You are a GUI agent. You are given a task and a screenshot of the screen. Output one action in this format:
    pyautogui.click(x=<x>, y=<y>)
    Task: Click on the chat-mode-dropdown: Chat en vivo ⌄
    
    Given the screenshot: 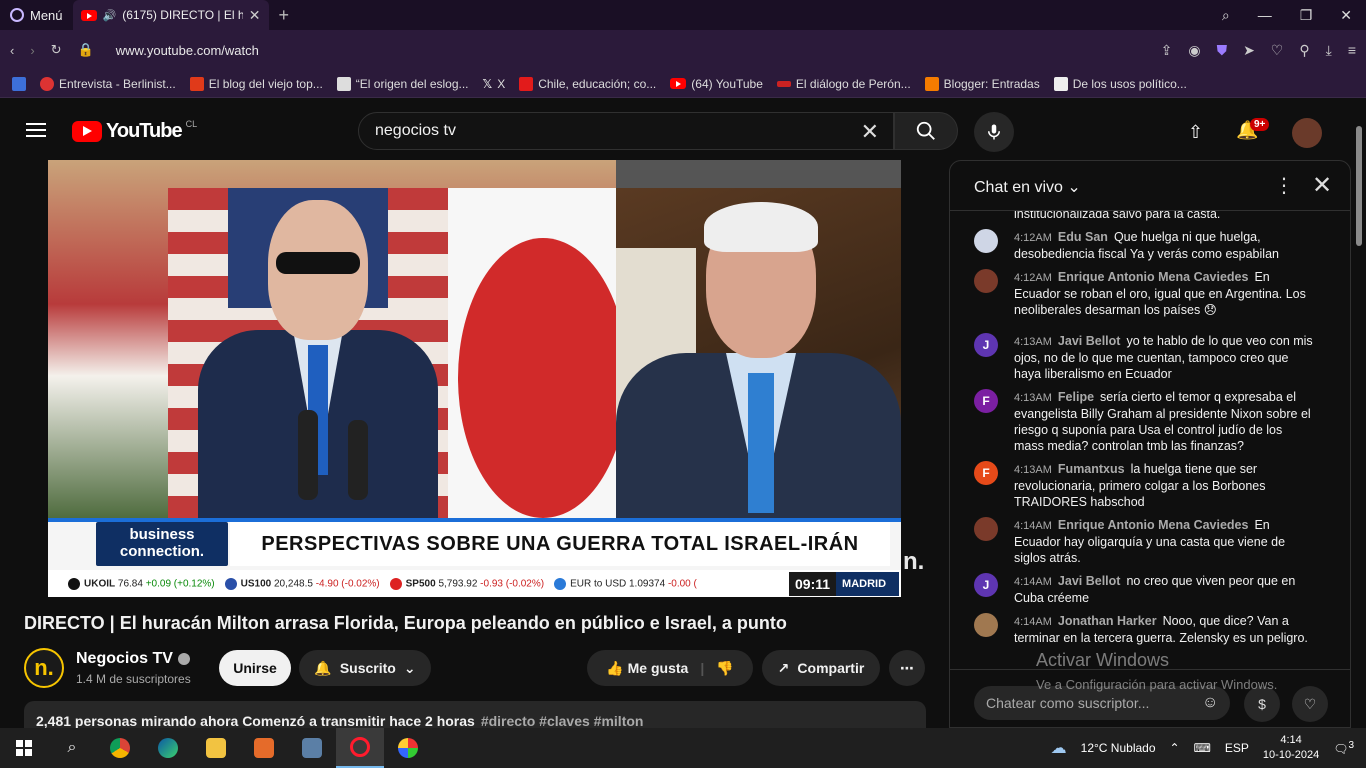 What is the action you would take?
    pyautogui.click(x=1027, y=187)
    